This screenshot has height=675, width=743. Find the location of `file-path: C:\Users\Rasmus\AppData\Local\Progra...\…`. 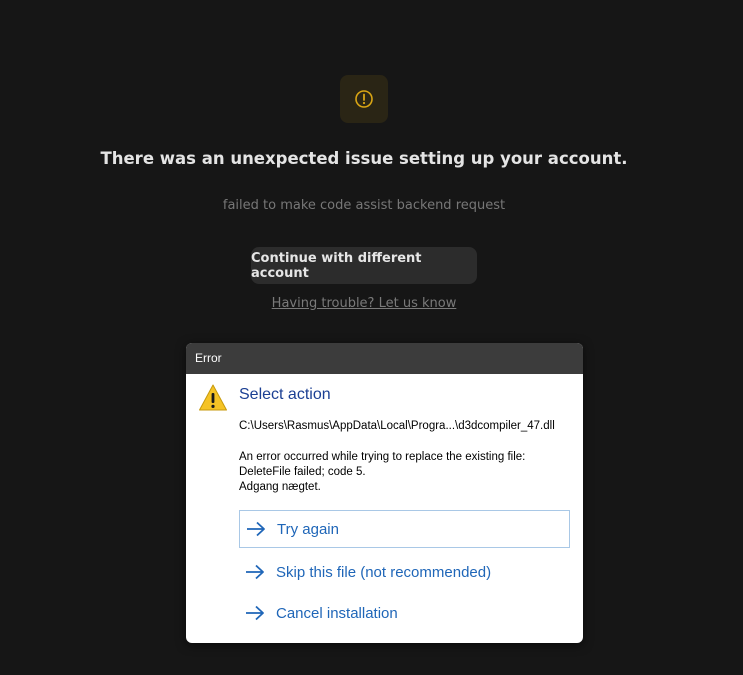

file-path: C:\Users\Rasmus\AppData\Local\Progra...\… is located at coordinates (397, 426).